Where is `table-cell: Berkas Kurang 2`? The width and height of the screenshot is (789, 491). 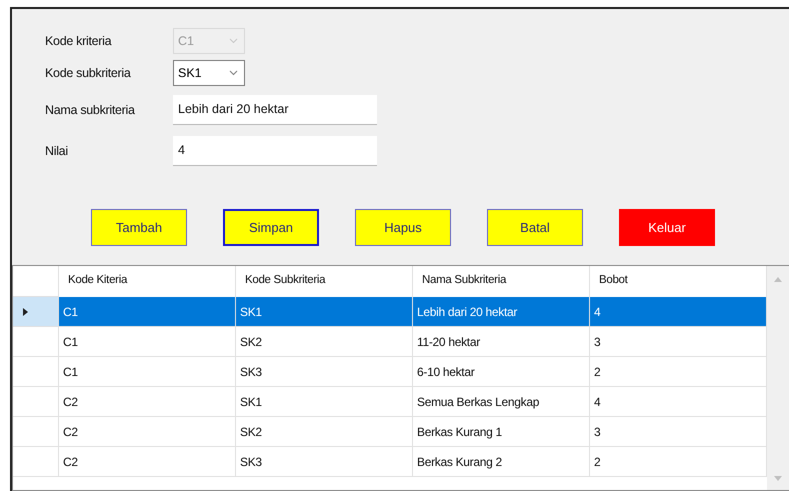
table-cell: Berkas Kurang 2 is located at coordinates (501, 462).